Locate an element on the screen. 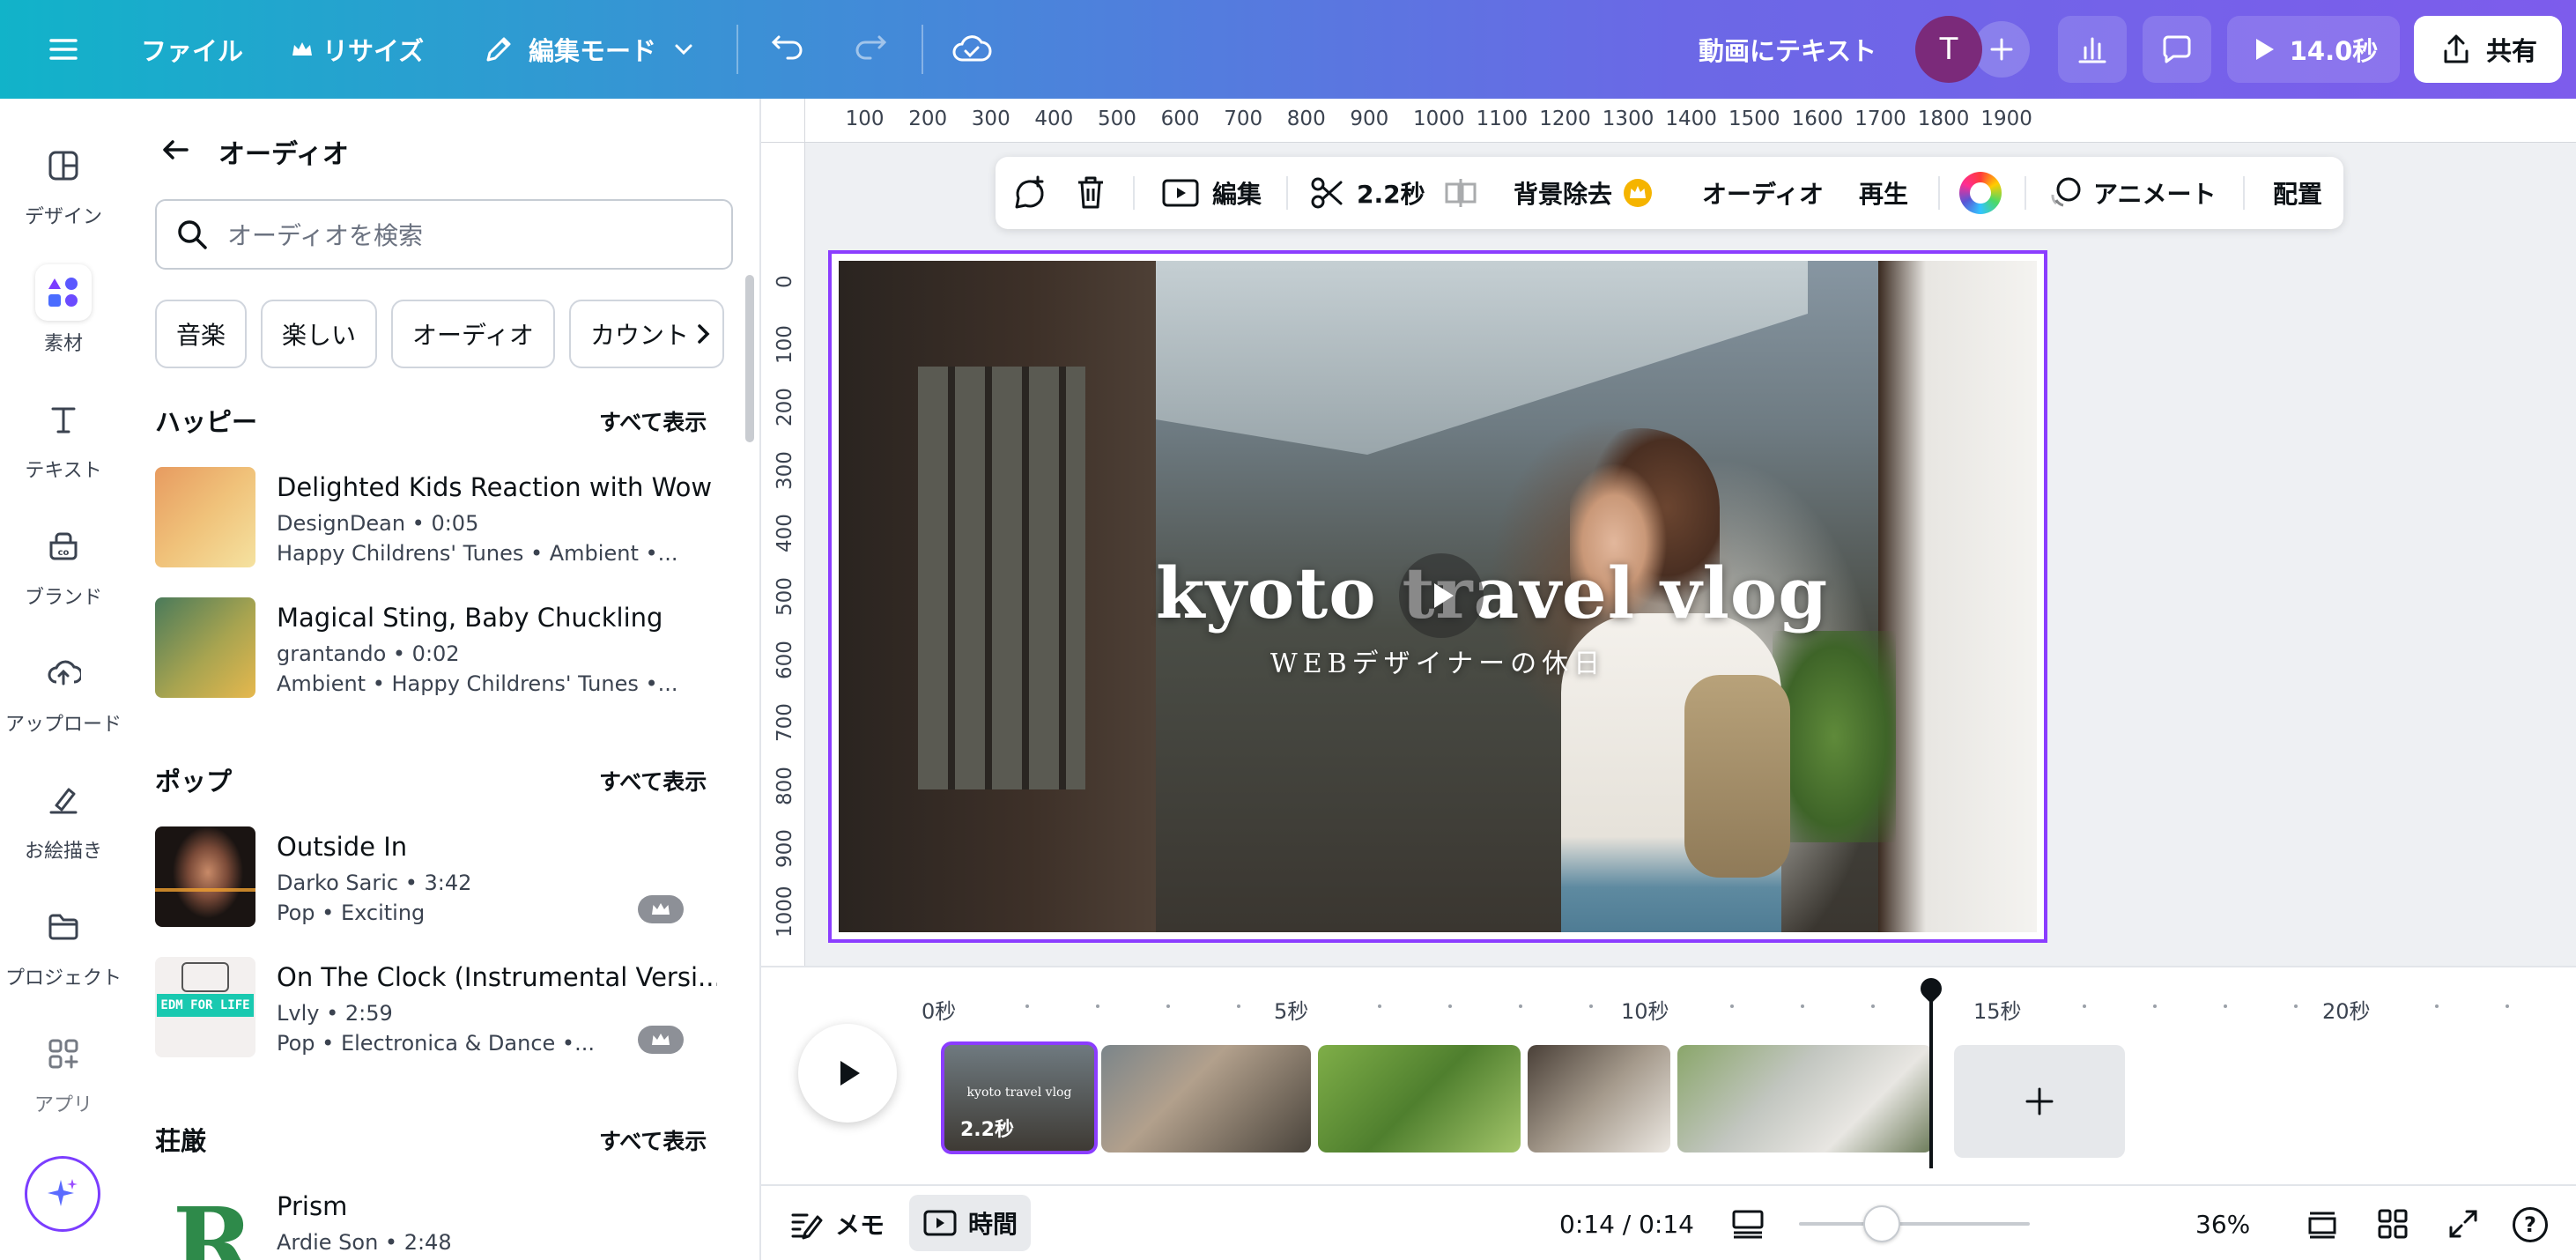 The image size is (2576, 1260). ruler-tick-label: 800 is located at coordinates (785, 785).